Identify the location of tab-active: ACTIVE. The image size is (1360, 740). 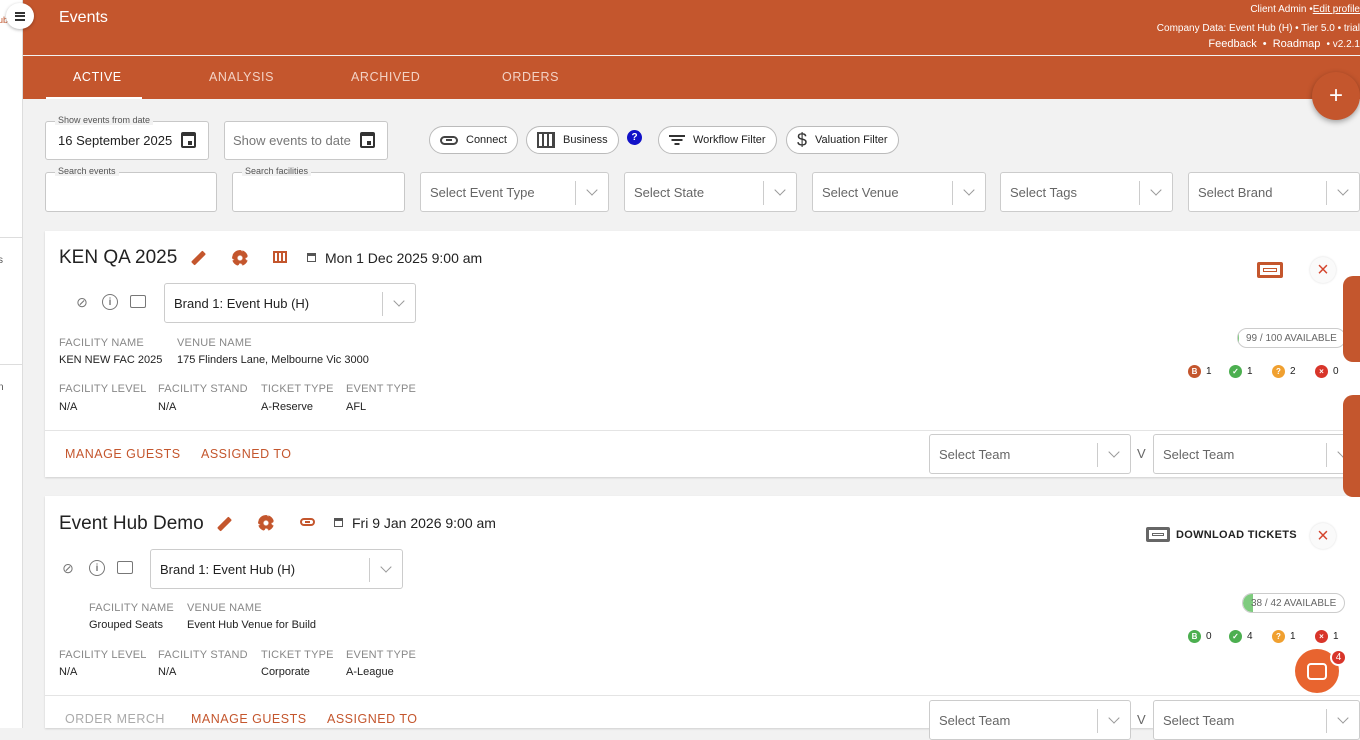
(97, 77).